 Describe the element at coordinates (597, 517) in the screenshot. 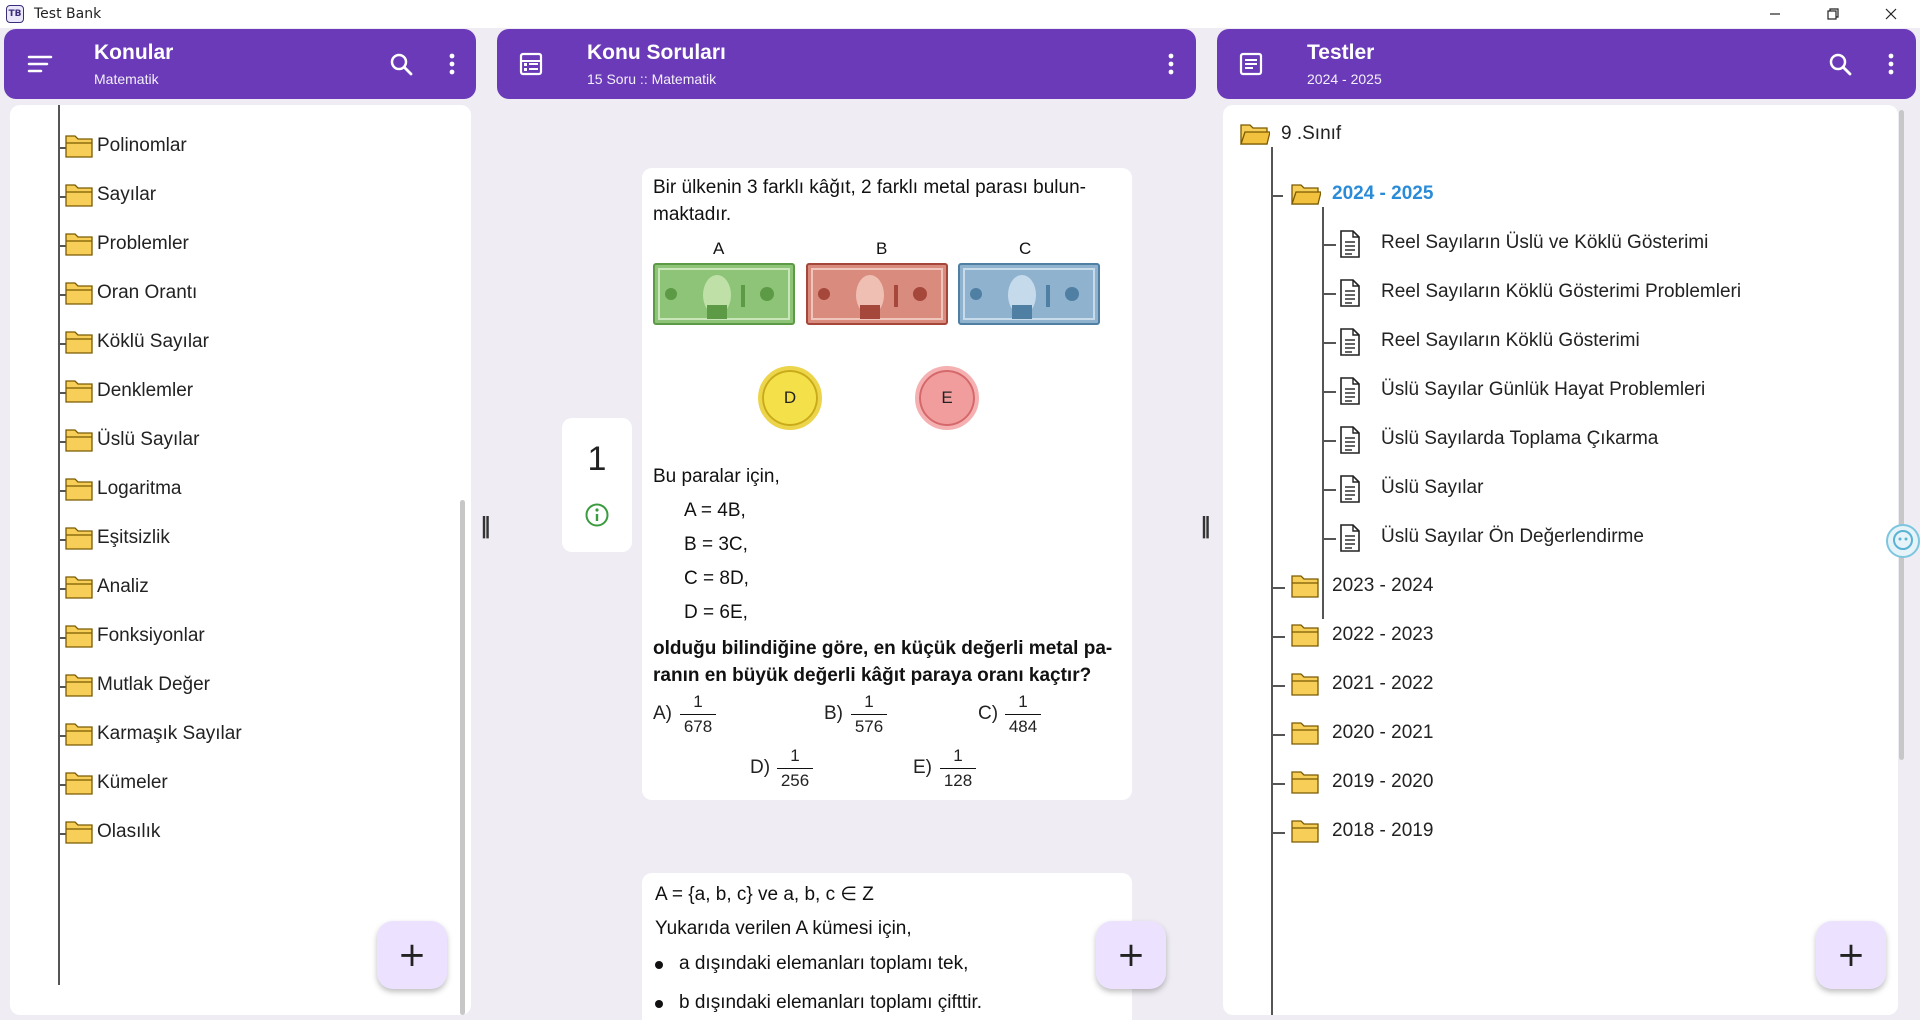

I see `info-icon` at that location.